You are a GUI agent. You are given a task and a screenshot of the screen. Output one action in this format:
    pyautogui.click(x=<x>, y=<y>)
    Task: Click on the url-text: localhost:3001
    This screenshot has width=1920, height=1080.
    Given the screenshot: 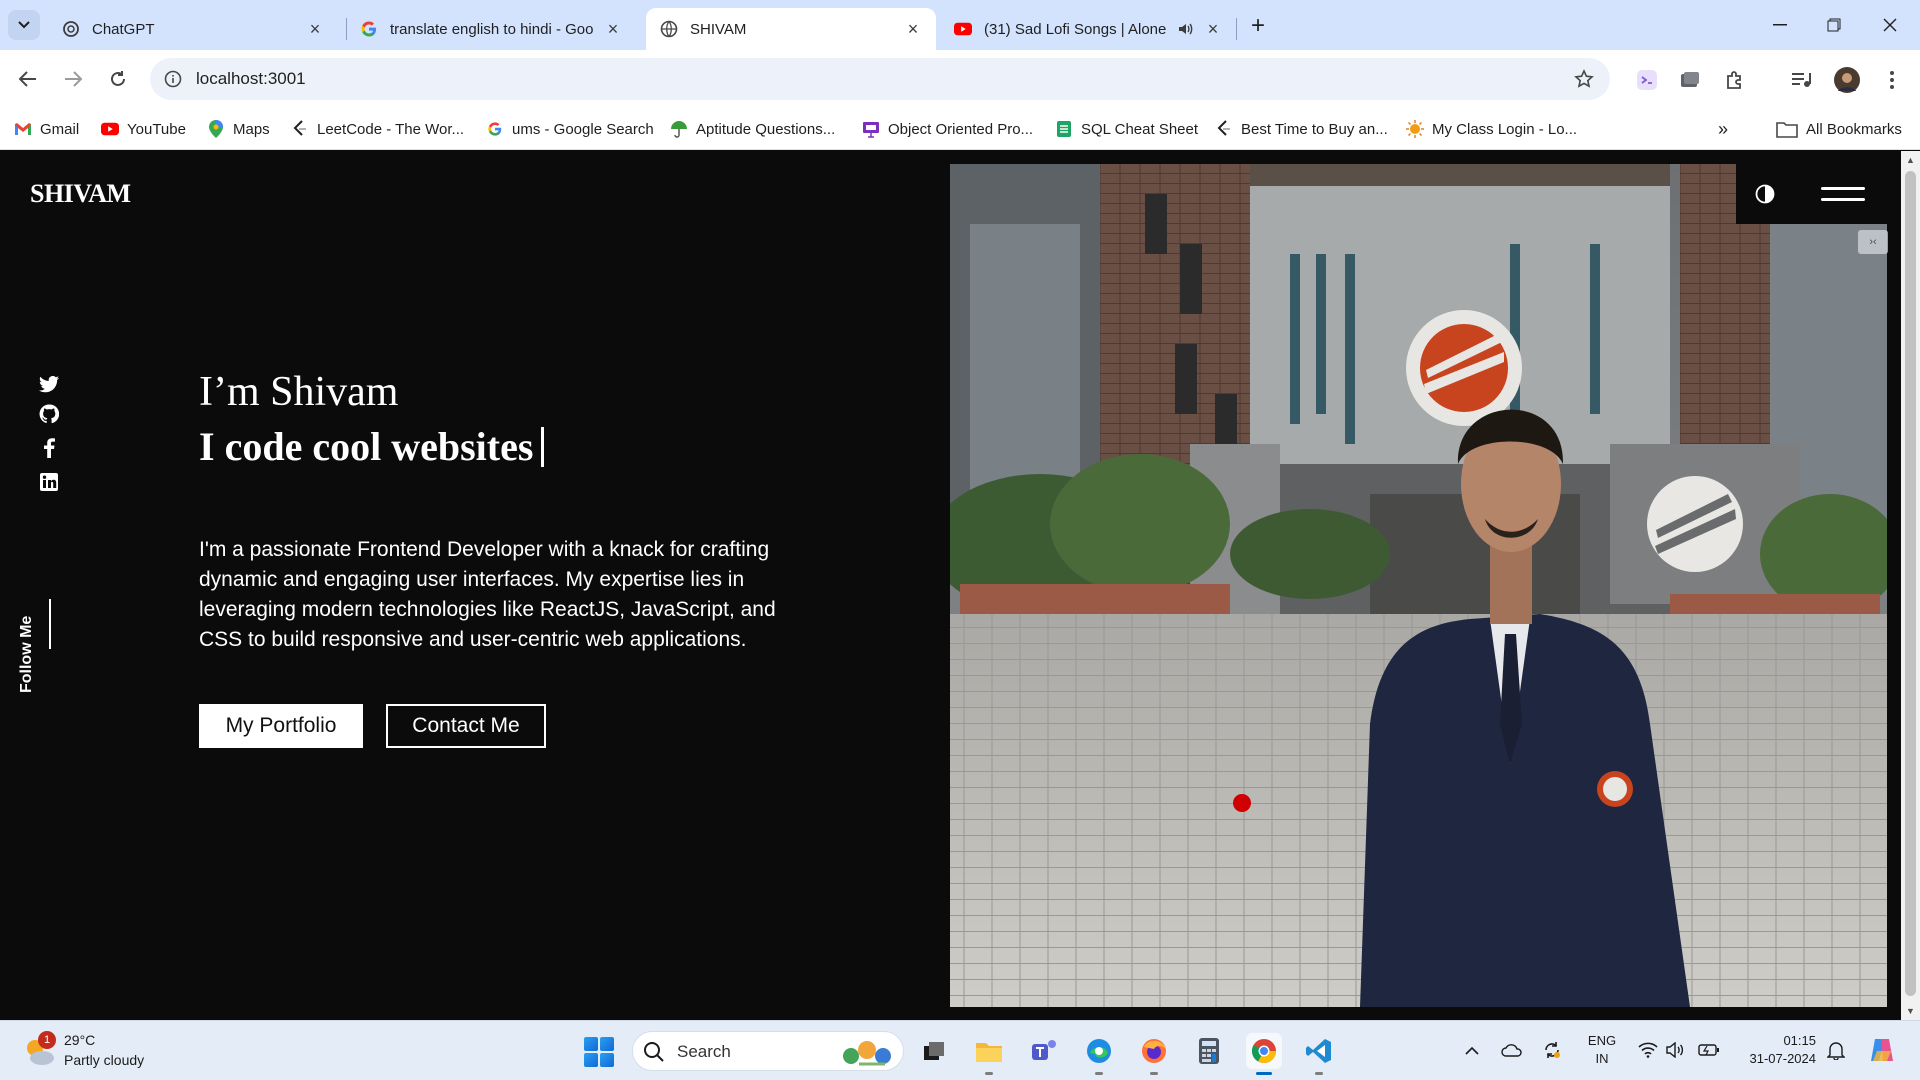 What is the action you would take?
    pyautogui.click(x=251, y=79)
    